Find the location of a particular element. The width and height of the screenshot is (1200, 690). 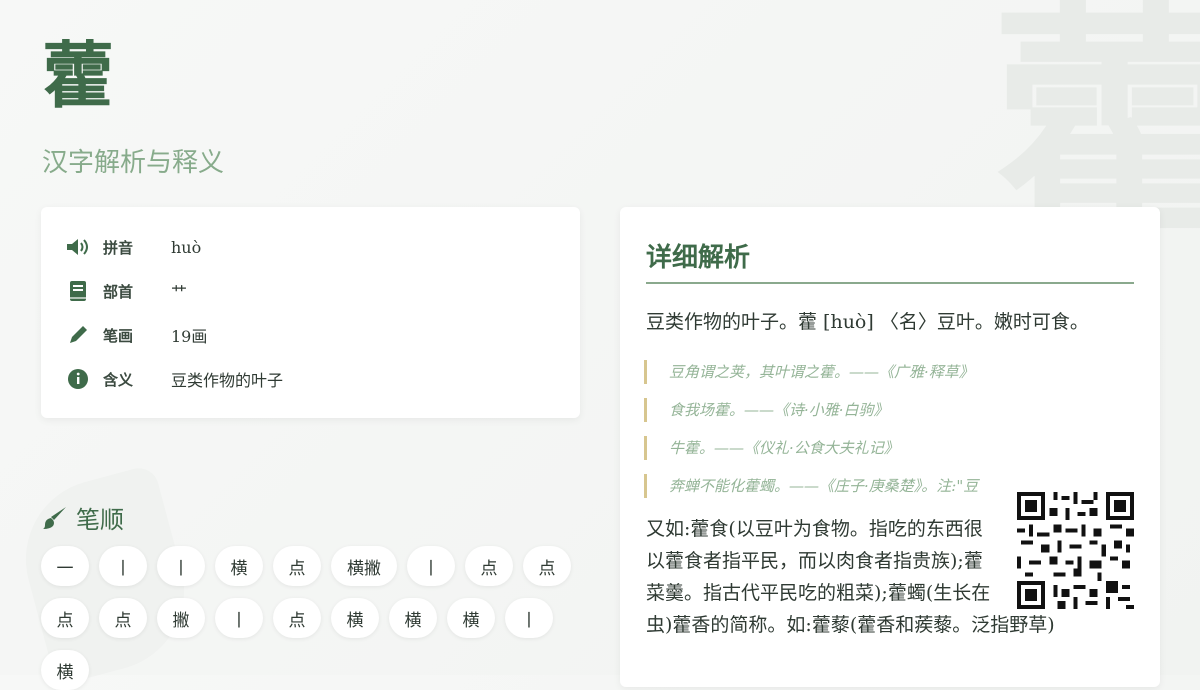

info-row-strokes: 笔画 19画 is located at coordinates (136, 335).